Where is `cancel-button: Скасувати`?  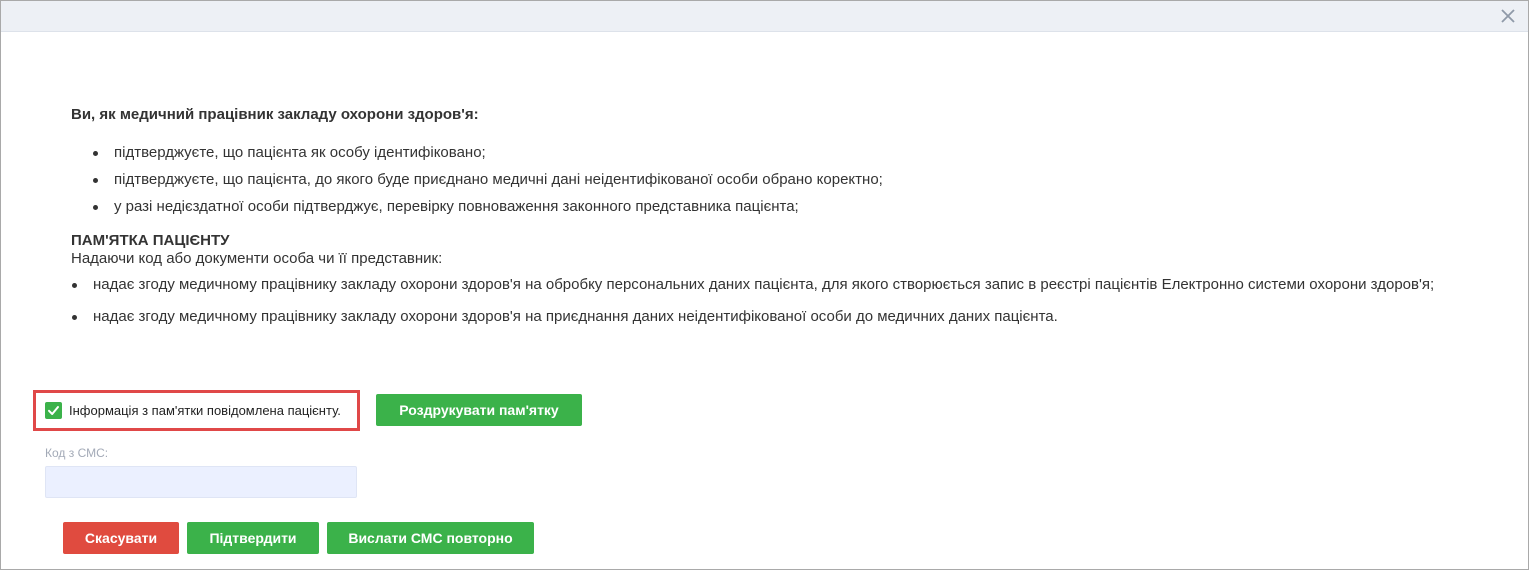
cancel-button: Скасувати is located at coordinates (121, 538).